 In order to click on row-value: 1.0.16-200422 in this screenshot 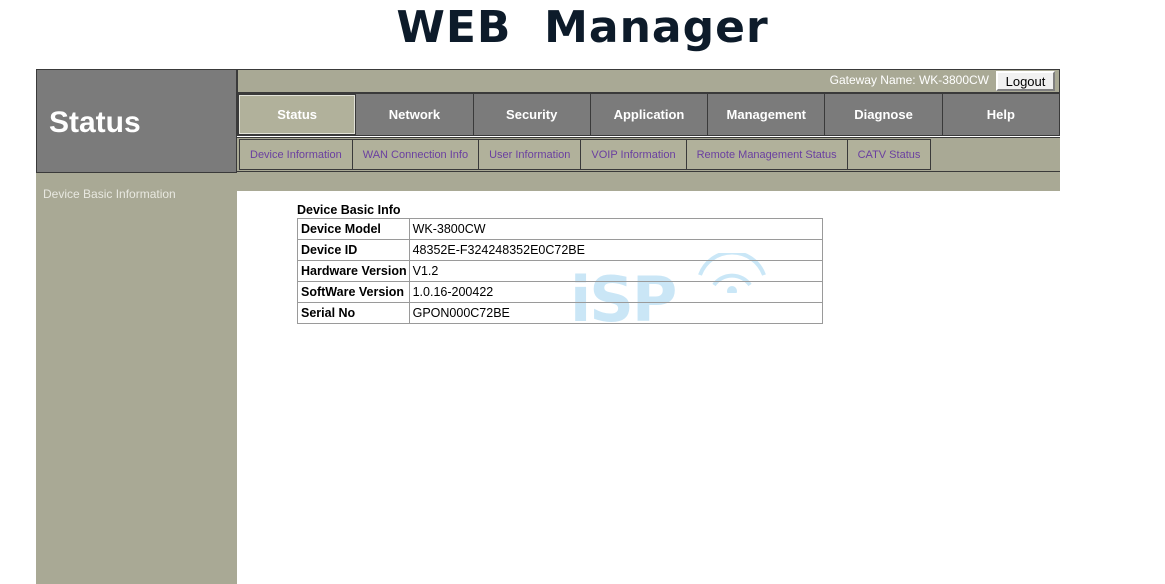, I will do `click(616, 292)`.